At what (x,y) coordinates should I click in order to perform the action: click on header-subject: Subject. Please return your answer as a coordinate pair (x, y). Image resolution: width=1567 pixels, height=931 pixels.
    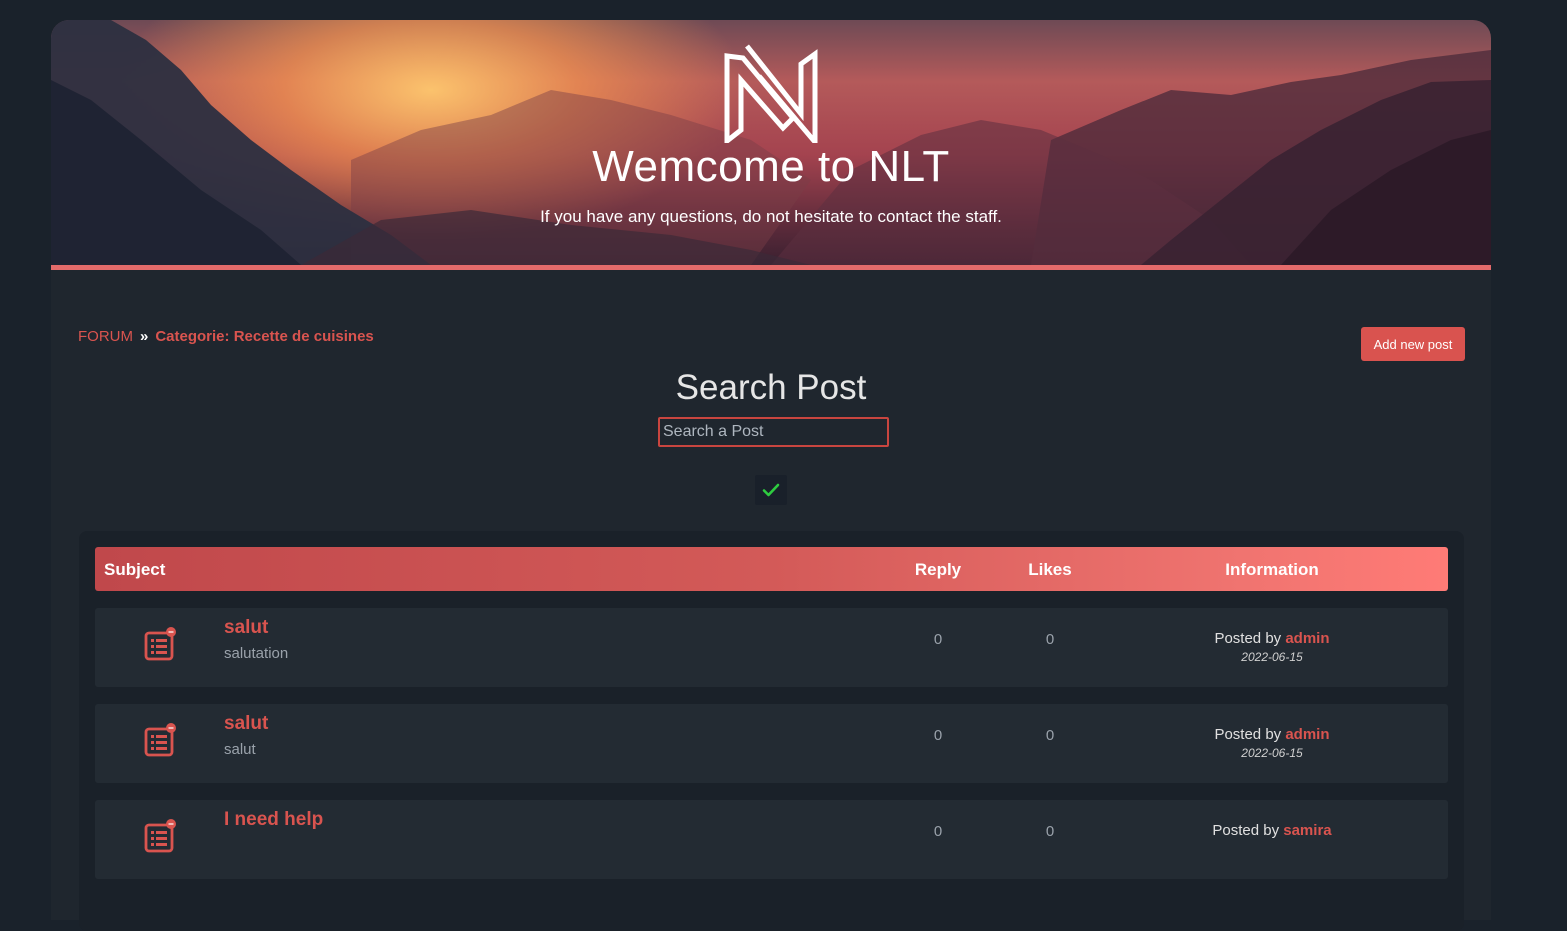
    Looking at the image, I should click on (135, 569).